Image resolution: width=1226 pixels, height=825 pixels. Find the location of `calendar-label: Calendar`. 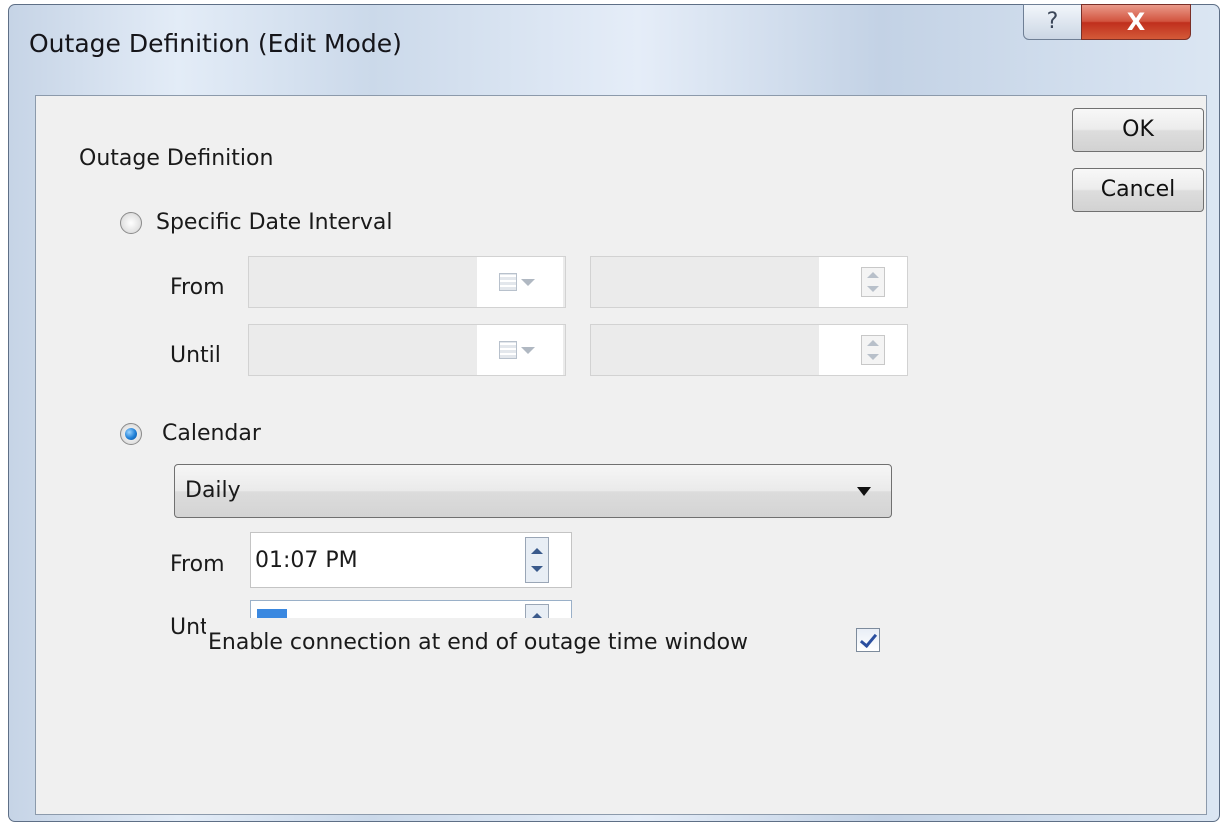

calendar-label: Calendar is located at coordinates (211, 433).